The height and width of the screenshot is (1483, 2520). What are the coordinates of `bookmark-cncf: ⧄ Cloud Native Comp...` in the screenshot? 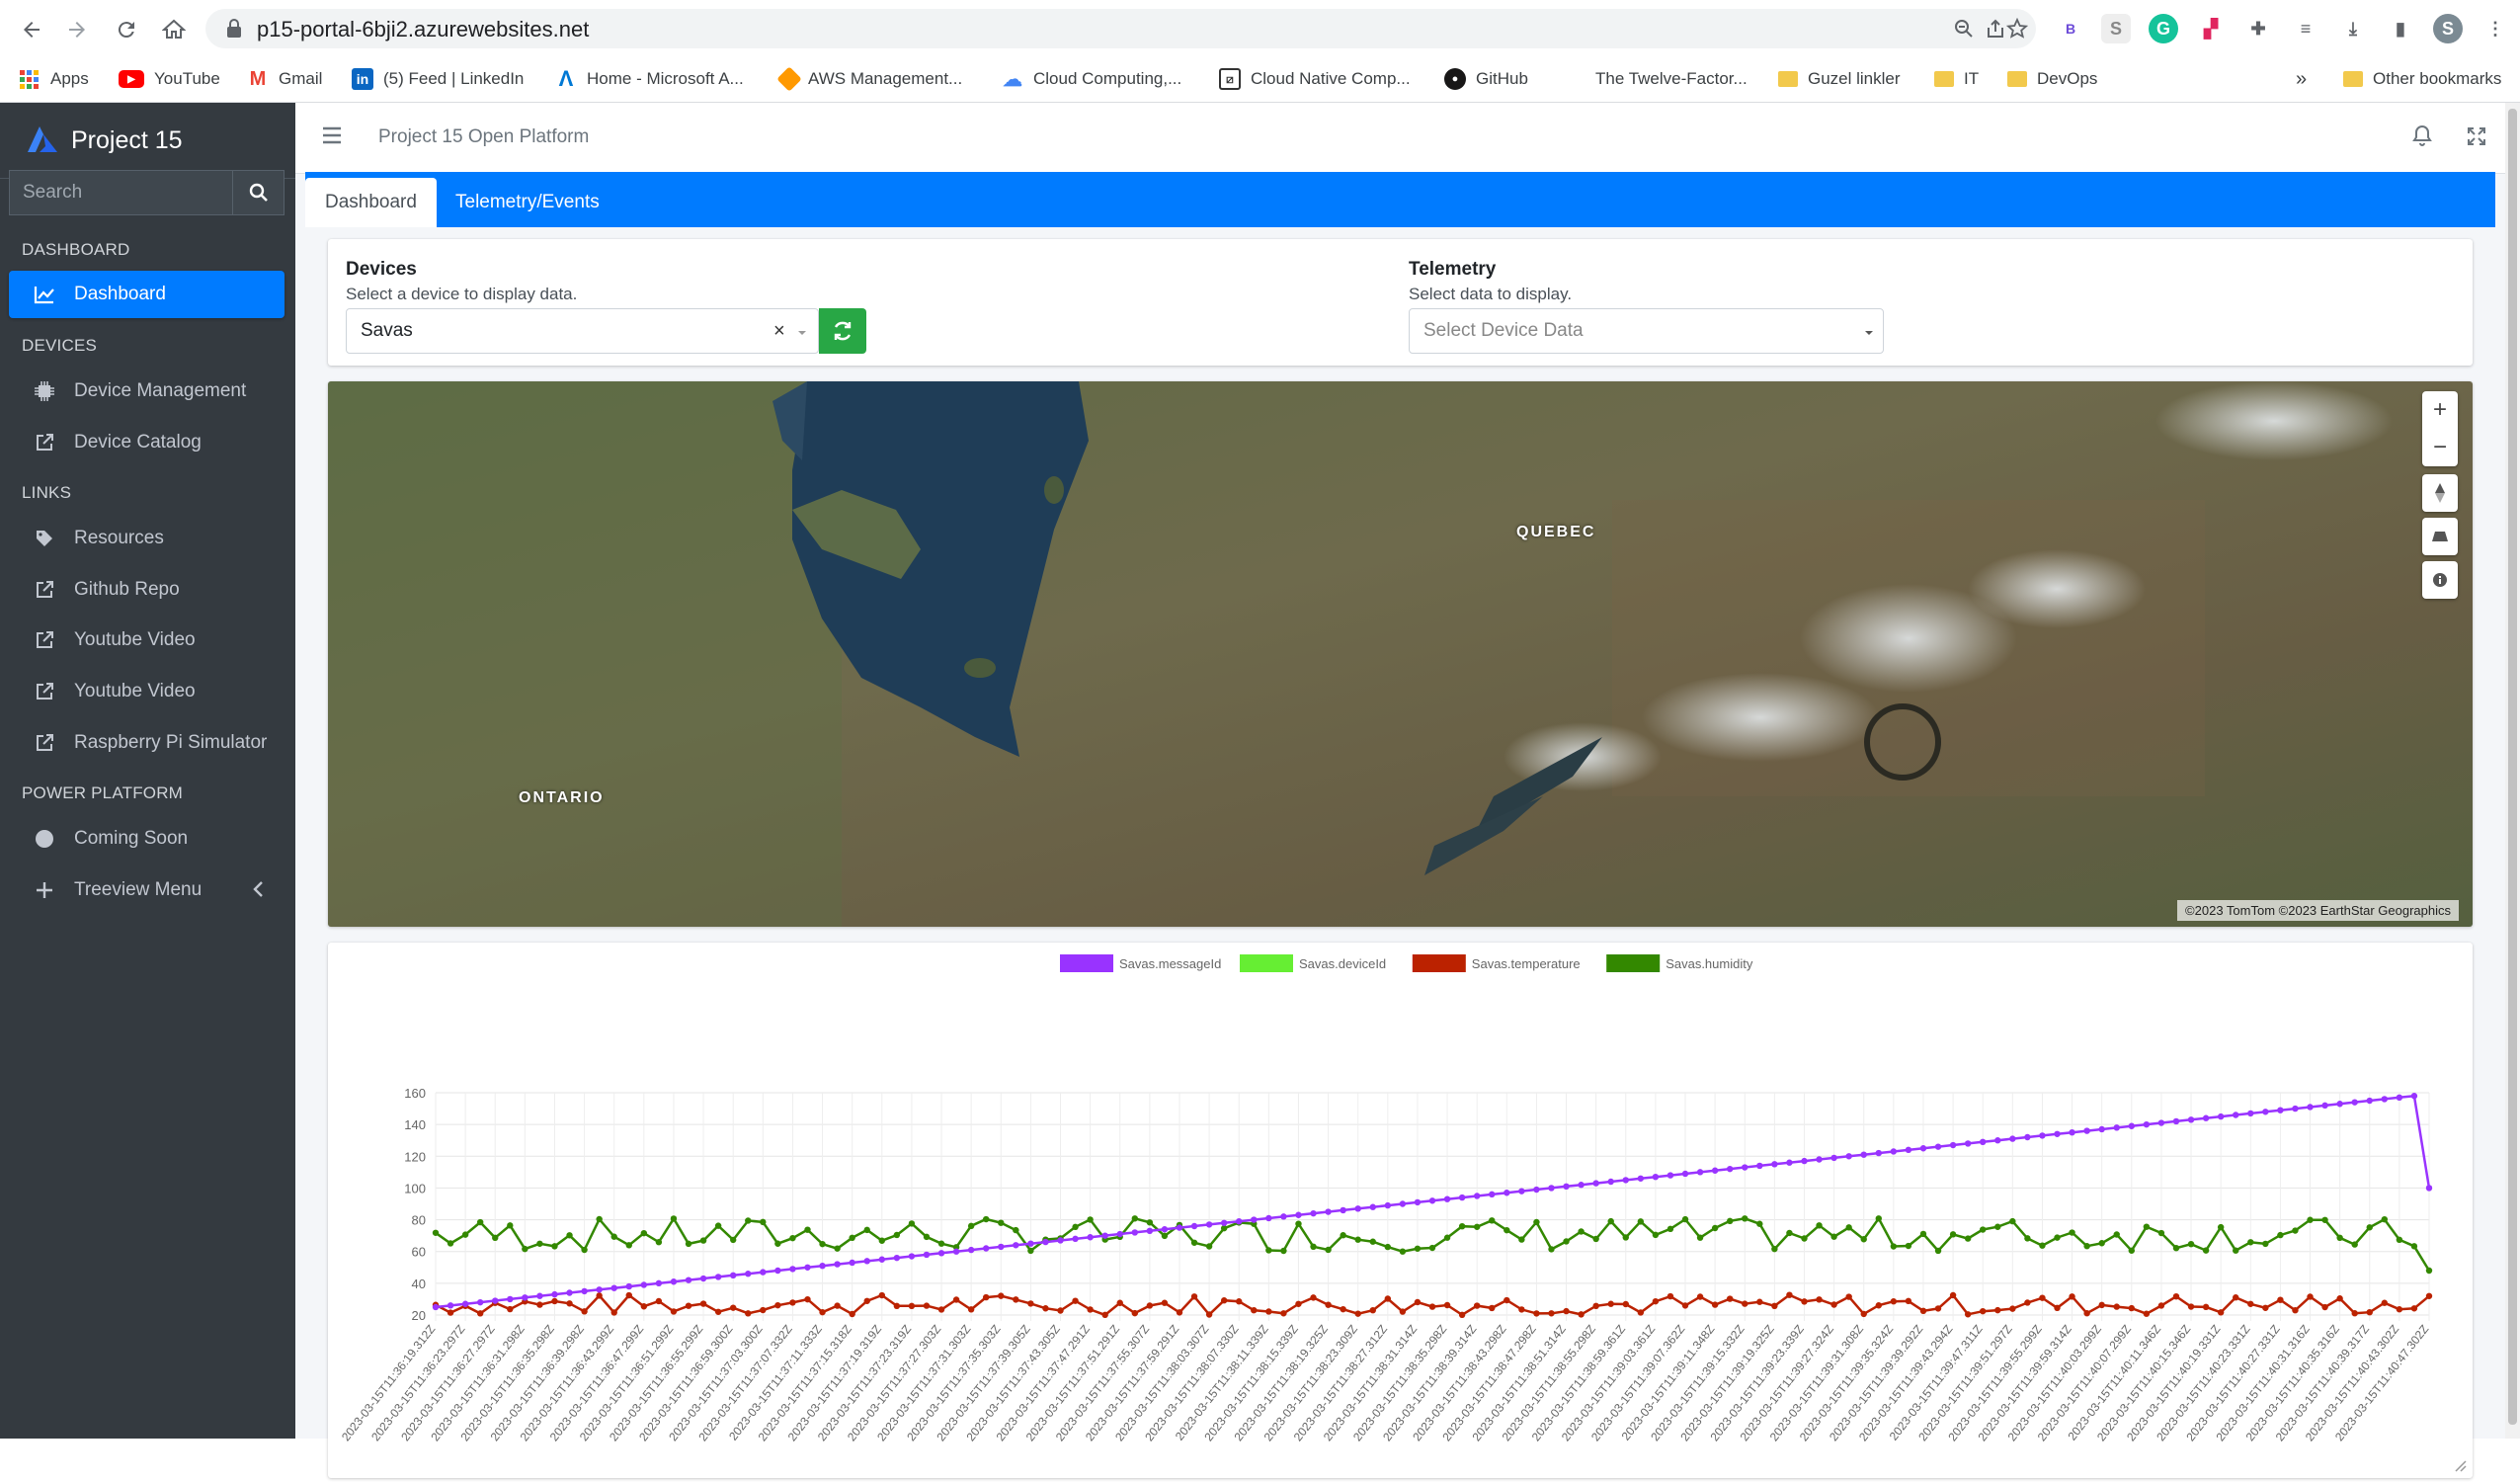 It's located at (1315, 79).